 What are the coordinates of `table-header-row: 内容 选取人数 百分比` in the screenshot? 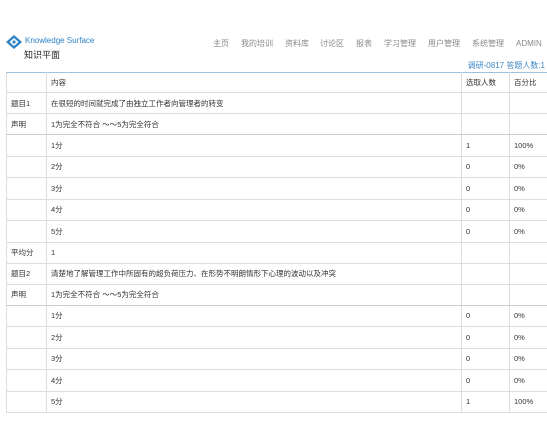 It's located at (276, 82).